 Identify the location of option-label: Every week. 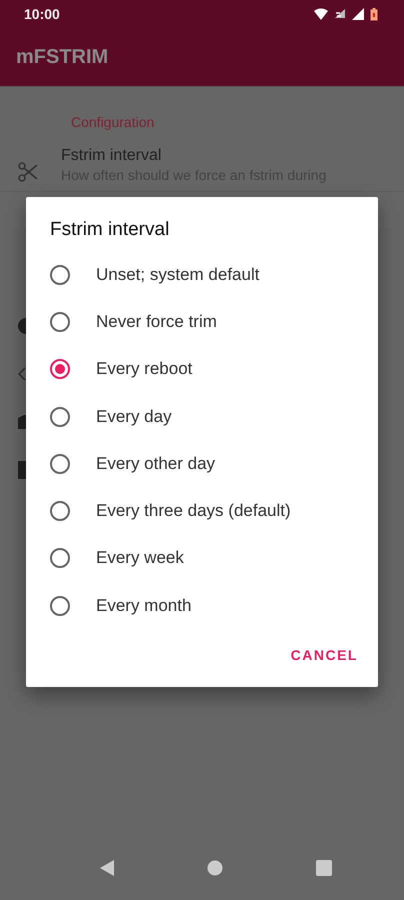
(140, 558).